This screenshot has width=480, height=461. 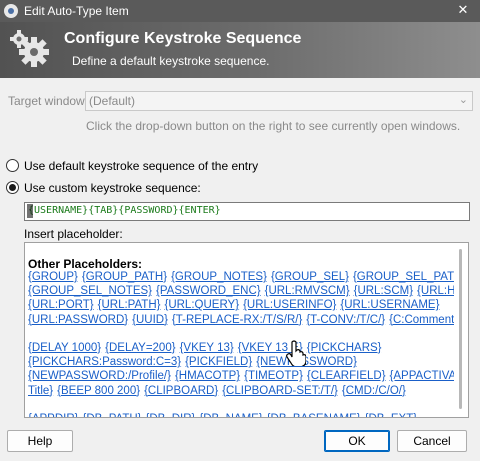 I want to click on placeholder-link: {GROUP_SEL_PATH}, so click(x=409, y=277).